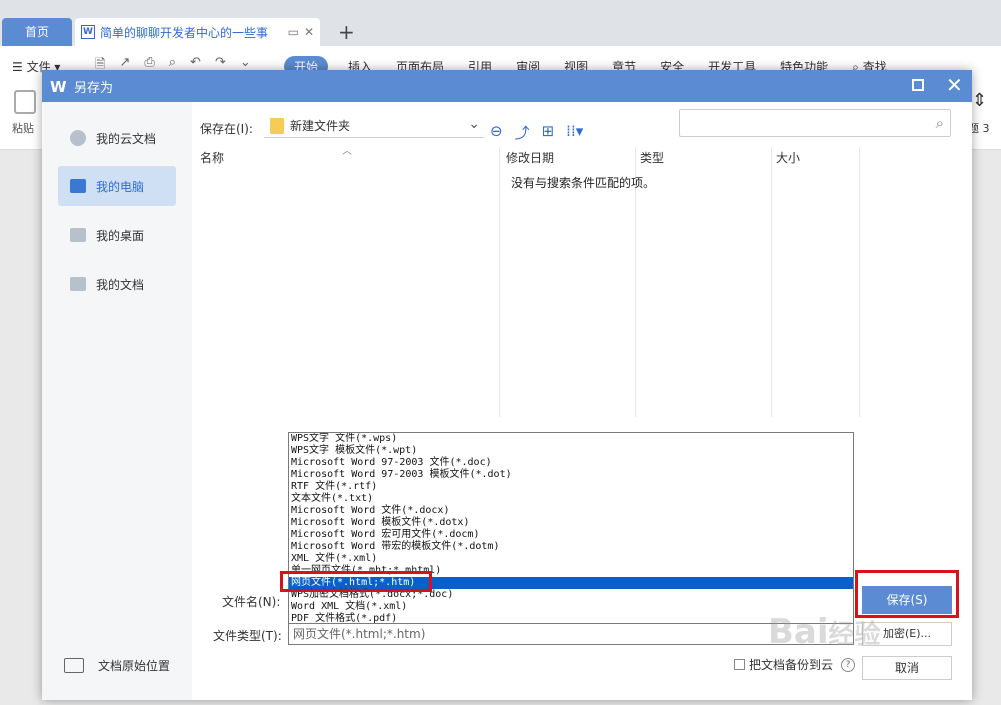 The image size is (1001, 705). I want to click on new-tab-button: +, so click(346, 32).